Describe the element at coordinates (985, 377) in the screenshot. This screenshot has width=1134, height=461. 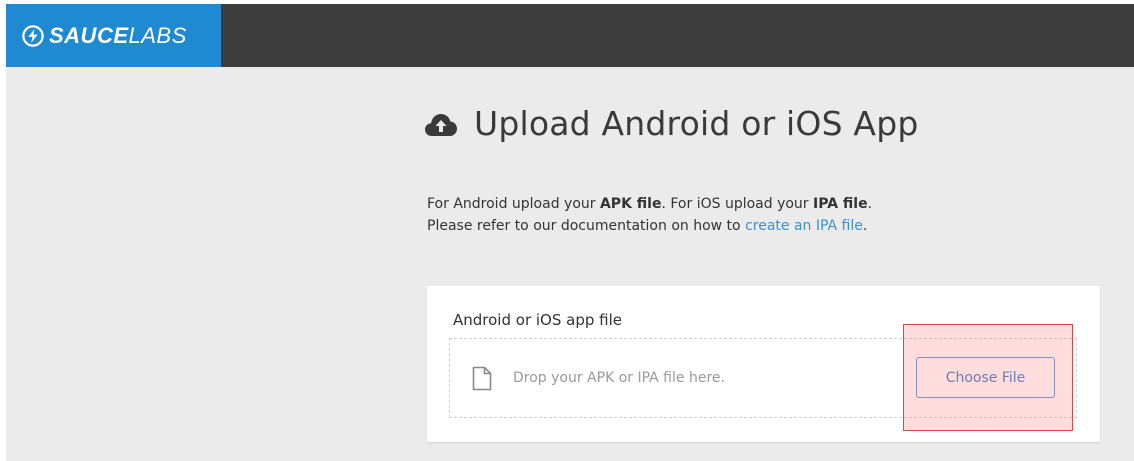
I see `choose-file-button: Choose File` at that location.